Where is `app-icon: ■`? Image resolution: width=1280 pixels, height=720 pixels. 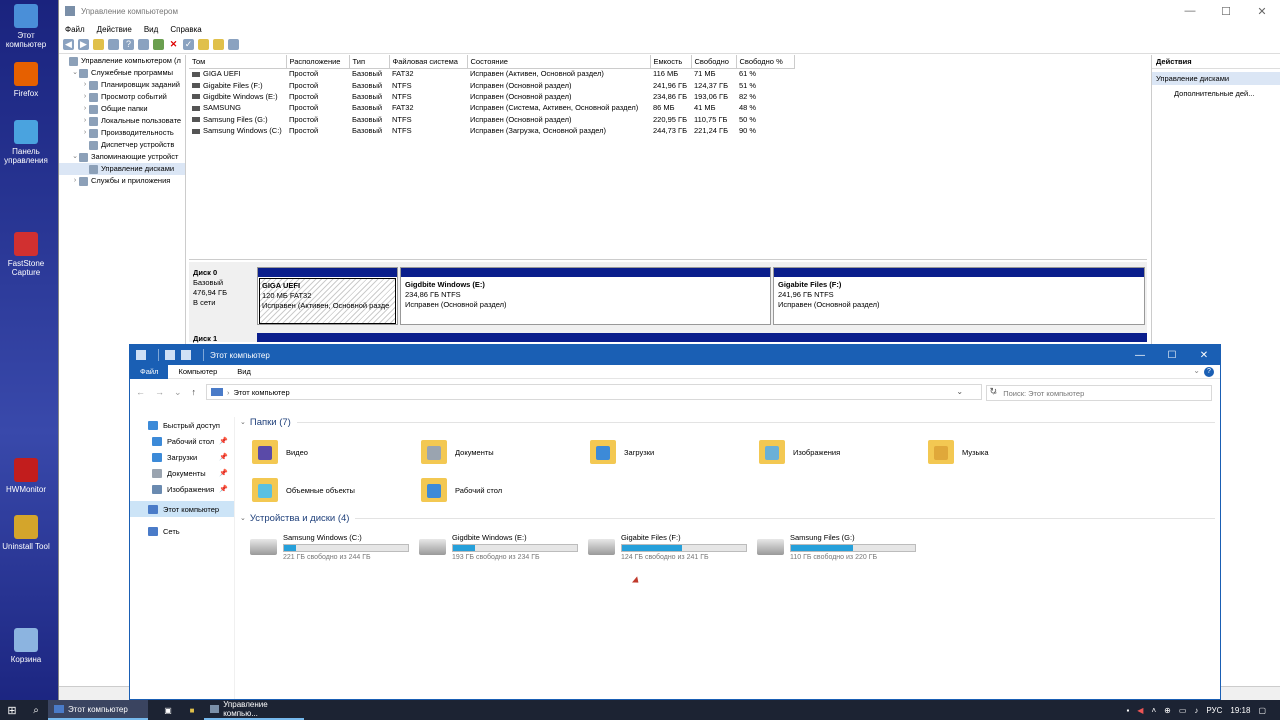
app-icon: ■ is located at coordinates (192, 710).